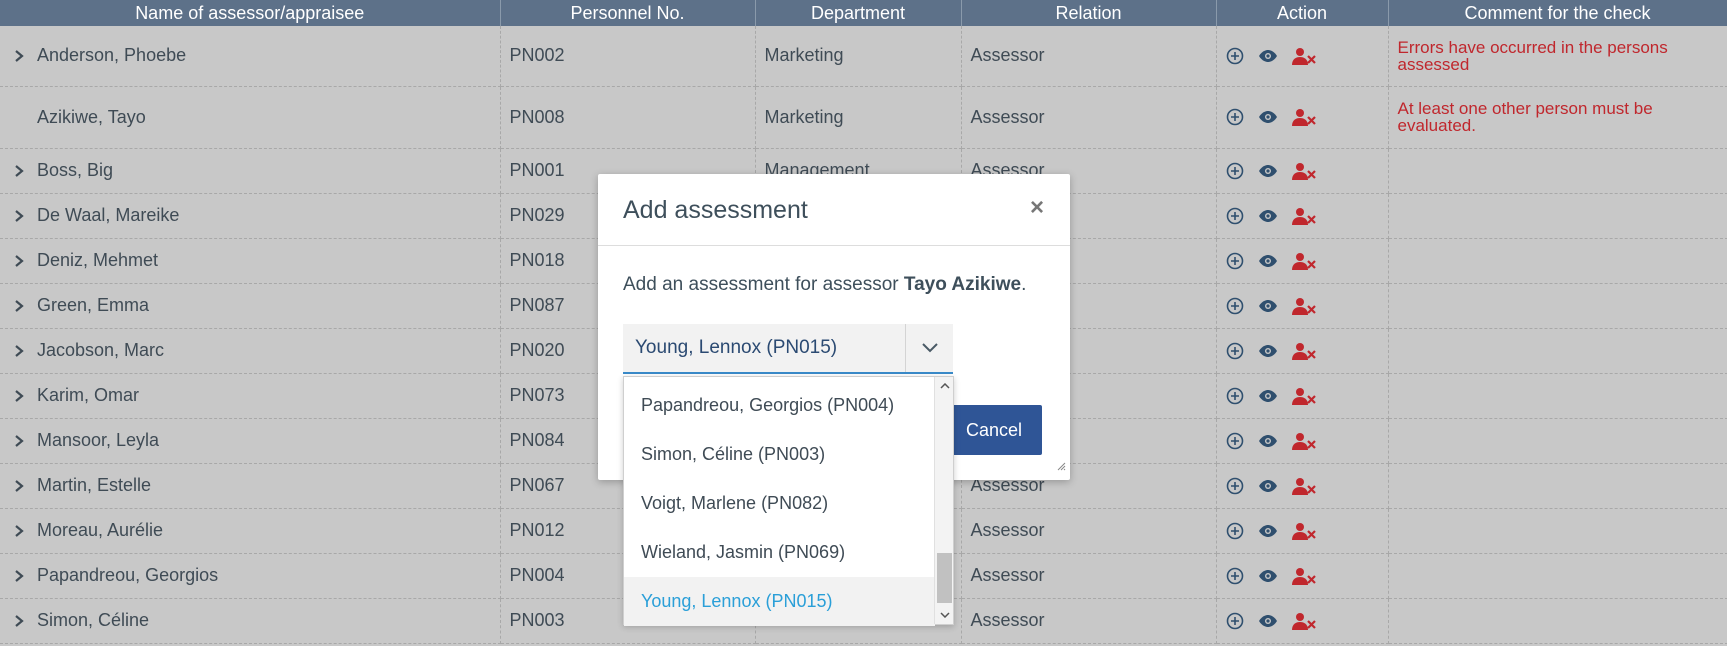 Image resolution: width=1727 pixels, height=646 pixels. What do you see at coordinates (944, 615) in the screenshot?
I see `scroll-down-icon` at bounding box center [944, 615].